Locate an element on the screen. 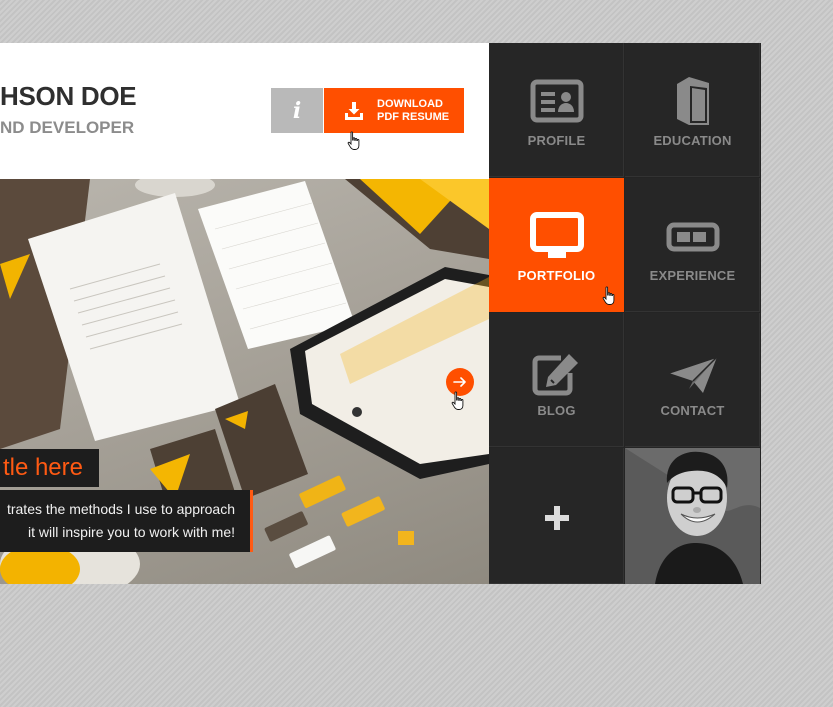 The width and height of the screenshot is (833, 707). download-icon is located at coordinates (354, 110).